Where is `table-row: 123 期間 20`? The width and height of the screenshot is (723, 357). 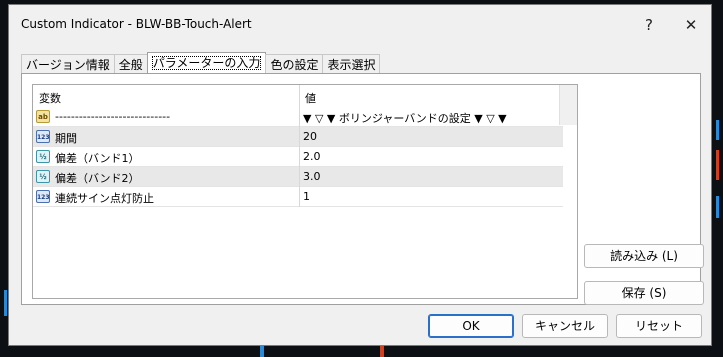
table-row: 123 期間 20 is located at coordinates (298, 137).